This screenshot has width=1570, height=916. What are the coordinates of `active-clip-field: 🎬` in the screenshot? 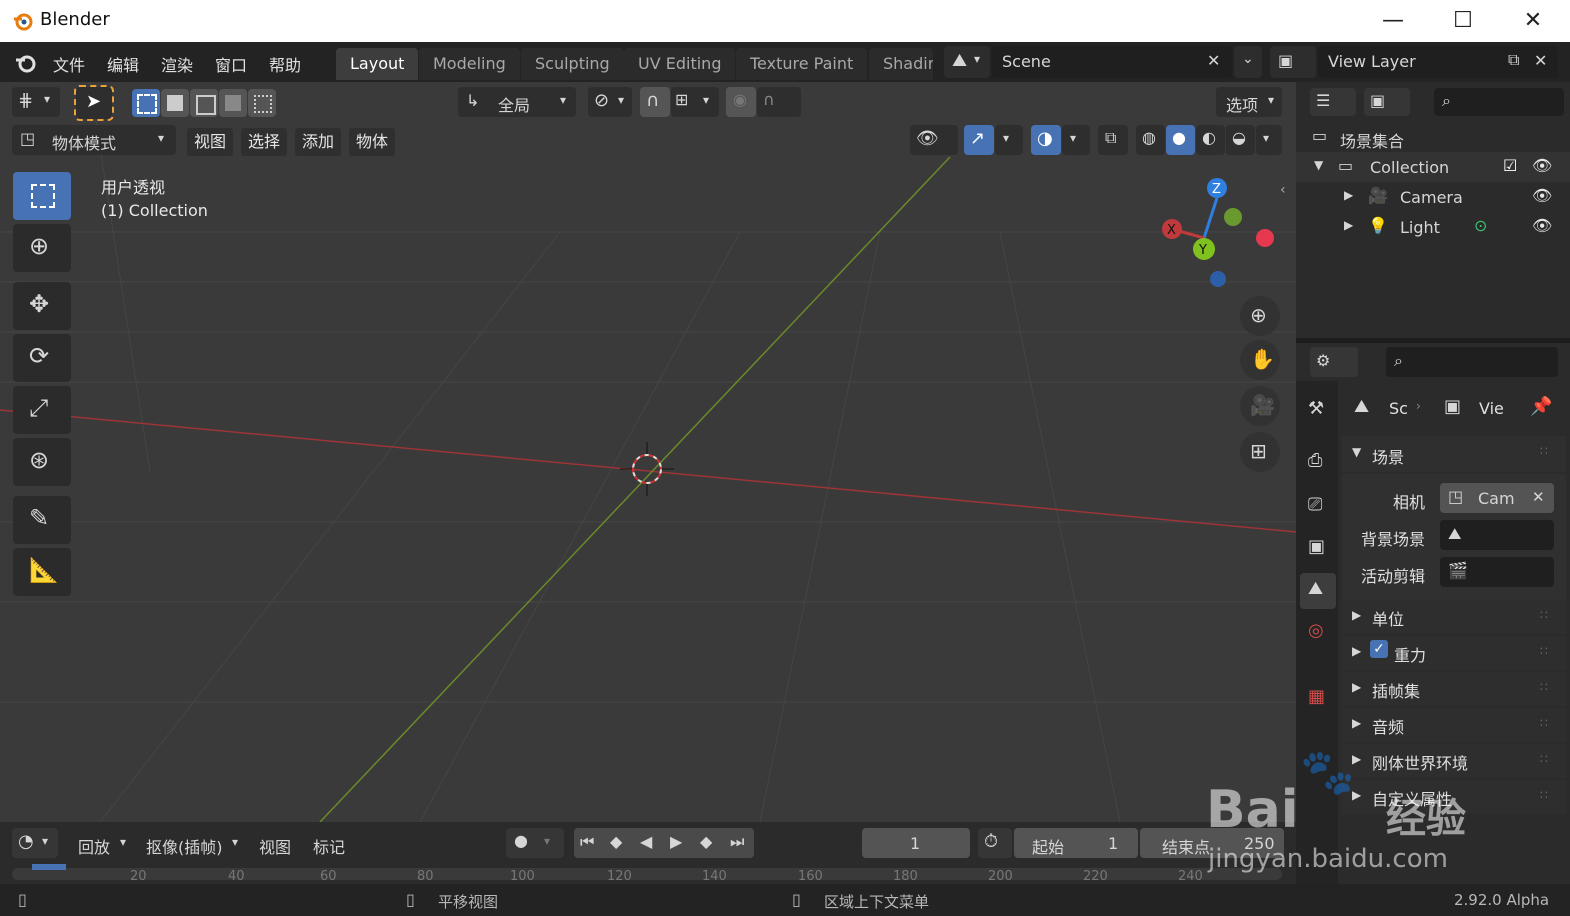 It's located at (1497, 572).